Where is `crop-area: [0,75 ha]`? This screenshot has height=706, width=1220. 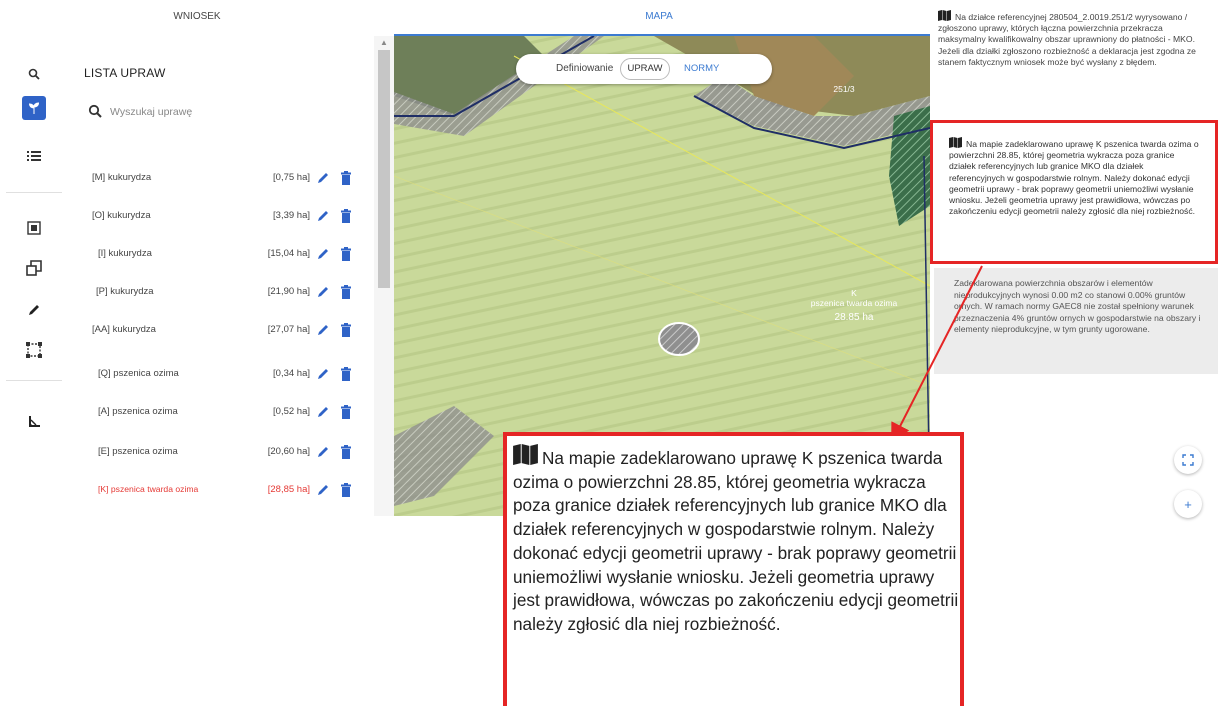 crop-area: [0,75 ha] is located at coordinates (291, 177).